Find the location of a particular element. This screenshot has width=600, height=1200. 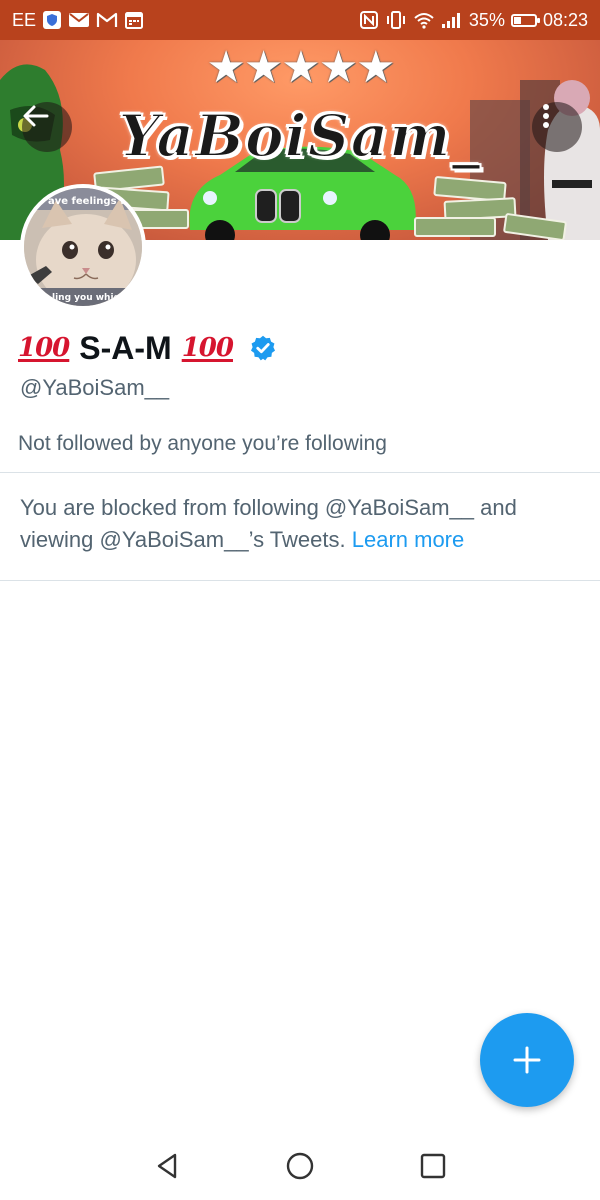

plus-icon is located at coordinates (527, 1060).